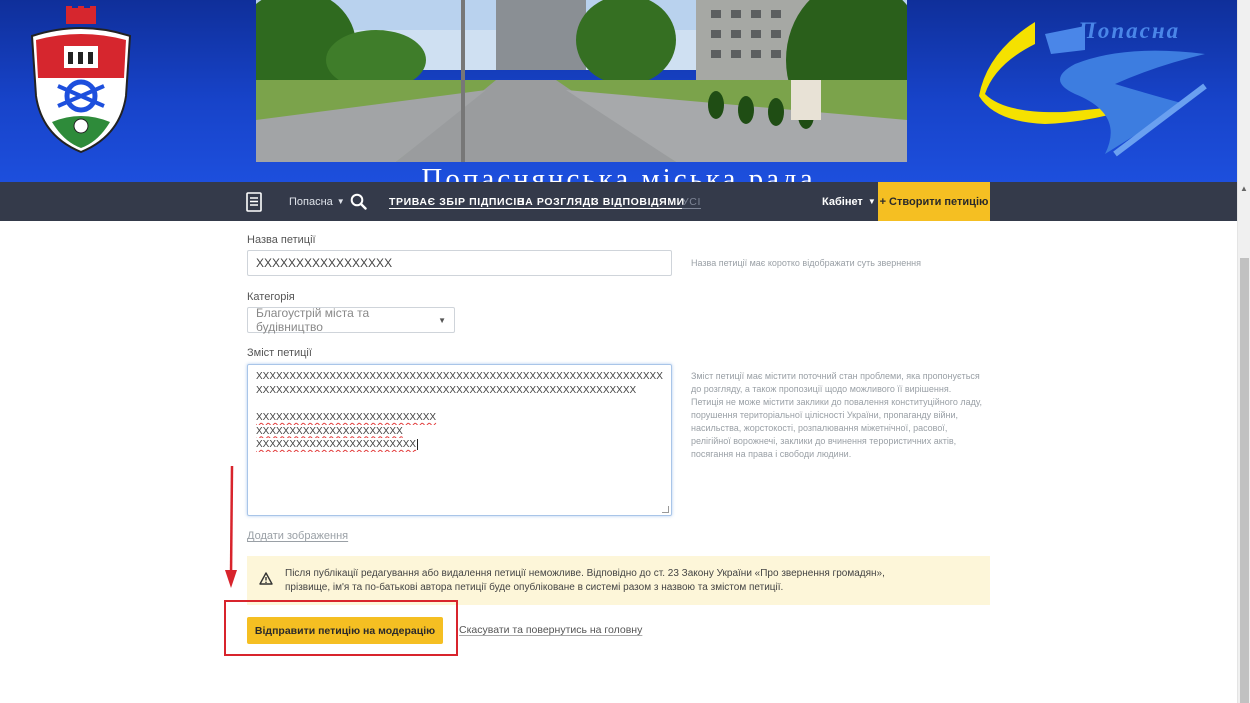 This screenshot has height=703, width=1250. I want to click on petition-title-input: XXXXXXXXXXXXXXXXX, so click(459, 263).